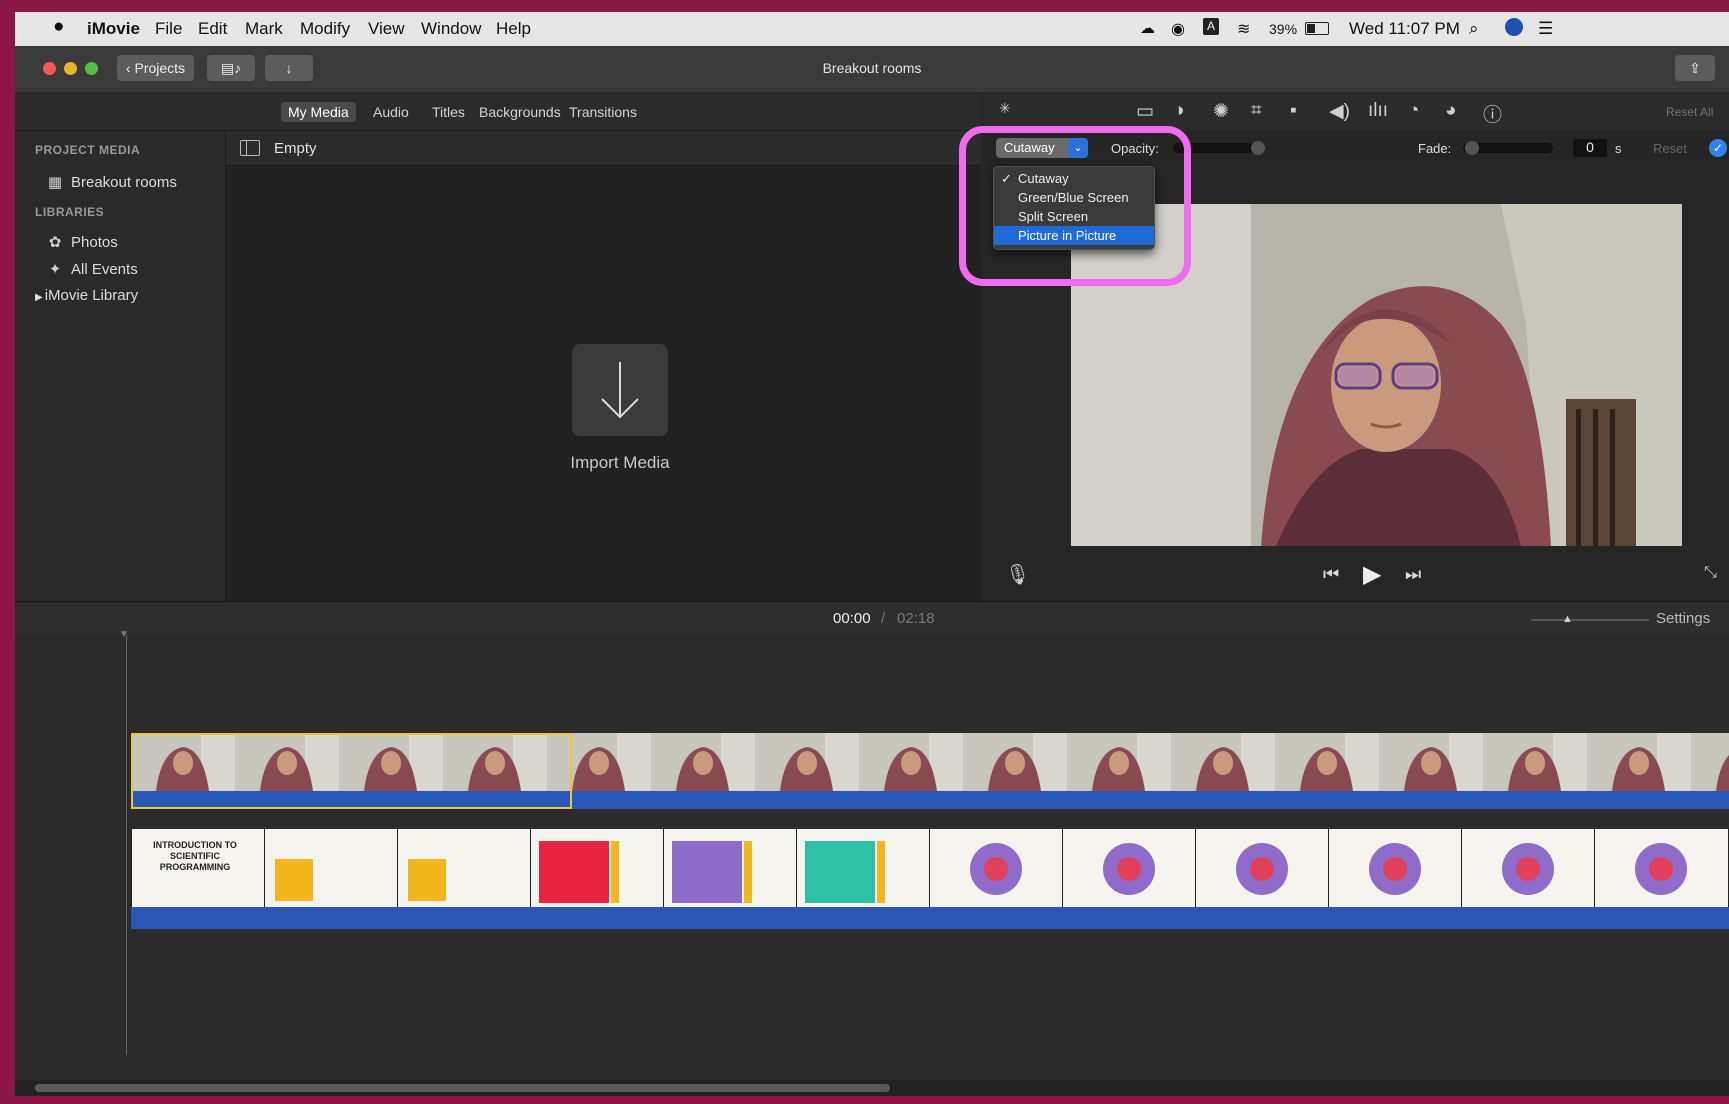  Describe the element at coordinates (620, 462) in the screenshot. I see `import-media-label: Import Media` at that location.